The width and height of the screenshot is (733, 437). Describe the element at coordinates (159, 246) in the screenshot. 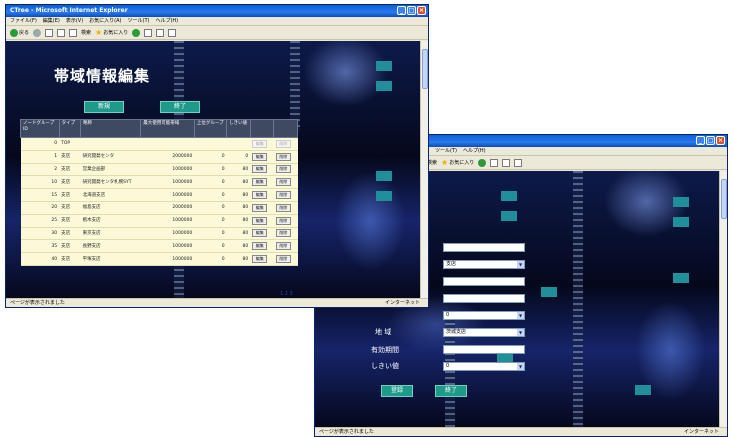

I see `table-row: 35 支店 長野支店 1000000 0 80 編集 削除` at that location.